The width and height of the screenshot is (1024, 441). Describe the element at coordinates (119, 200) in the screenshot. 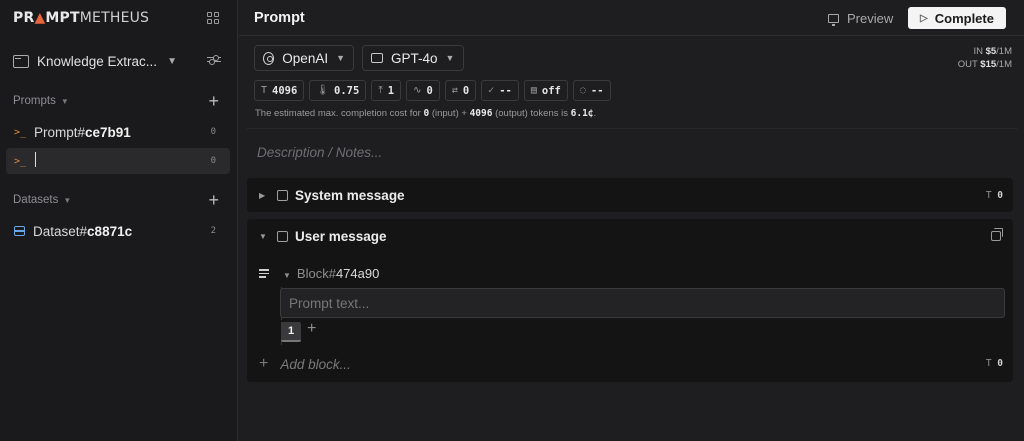

I see `datasets-section-header: Datasets ▼ +` at that location.